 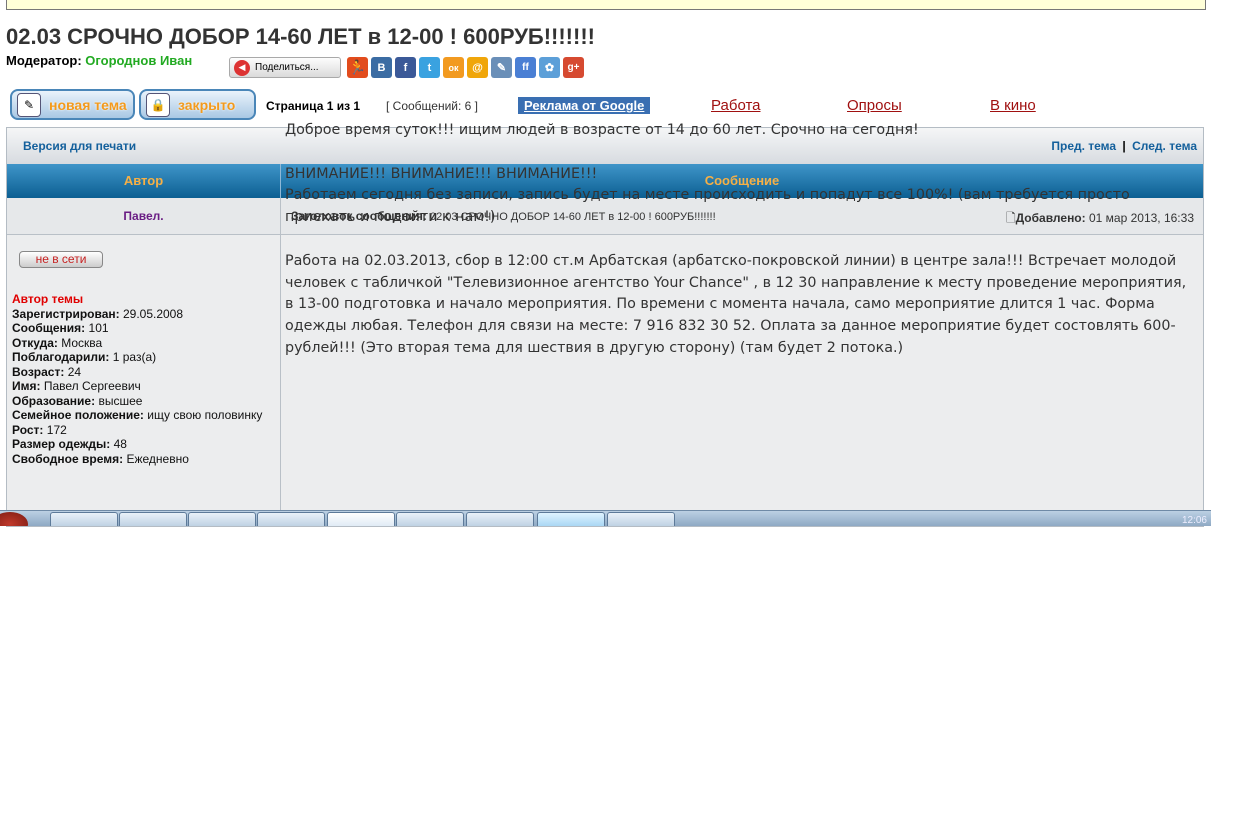 What do you see at coordinates (14, 519) in the screenshot?
I see `start-button` at bounding box center [14, 519].